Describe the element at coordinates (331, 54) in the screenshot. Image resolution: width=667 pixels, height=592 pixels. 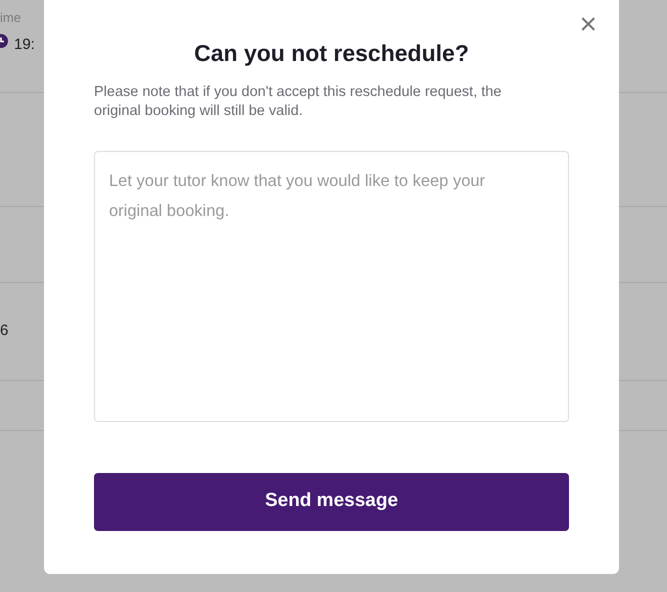
I see `modal-title: Can you not reschedule?` at that location.